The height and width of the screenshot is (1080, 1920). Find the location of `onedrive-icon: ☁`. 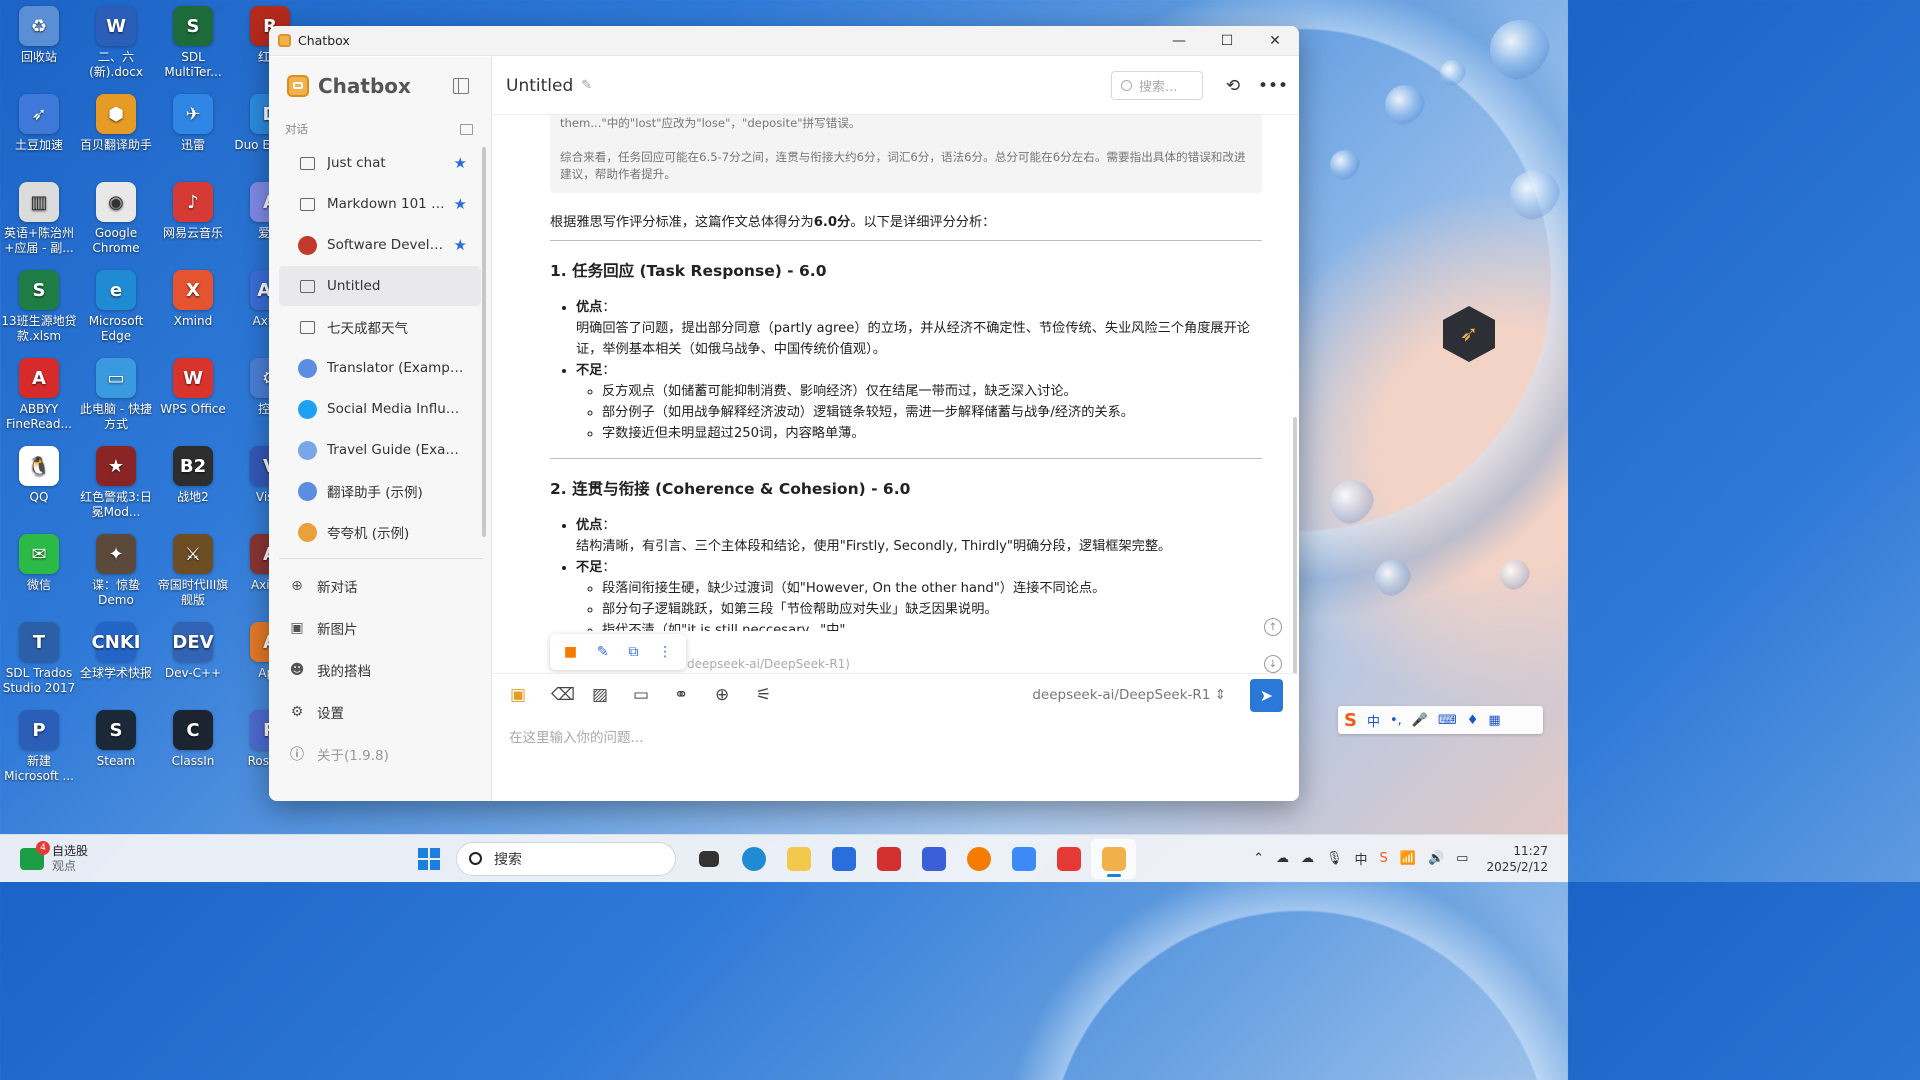

onedrive-icon: ☁ is located at coordinates (1307, 858).